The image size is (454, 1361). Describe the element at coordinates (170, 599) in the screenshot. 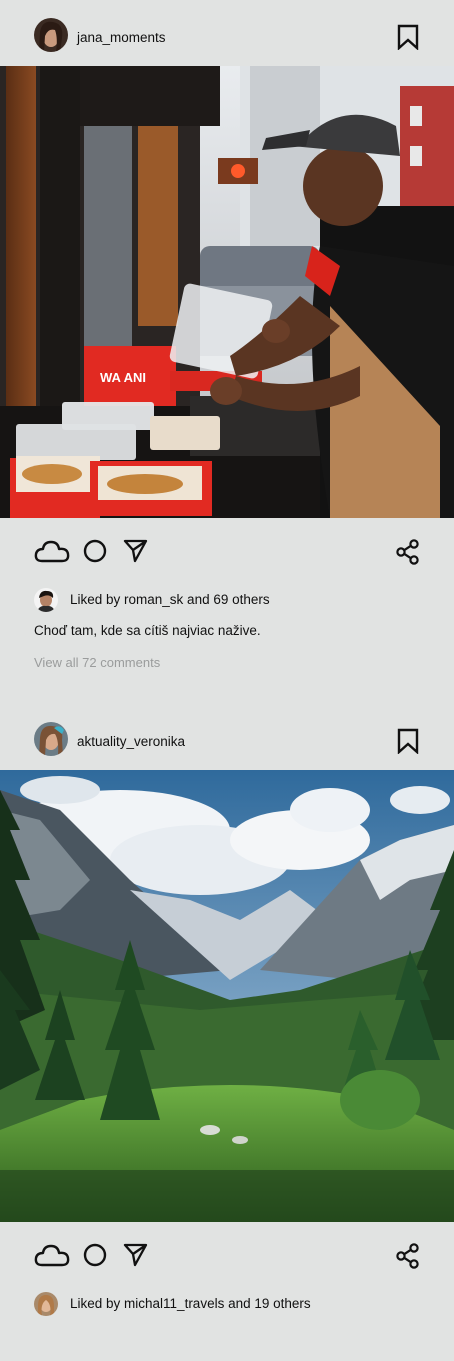

I see `liked-by-text: Liked by roman_sk and 69 others` at that location.